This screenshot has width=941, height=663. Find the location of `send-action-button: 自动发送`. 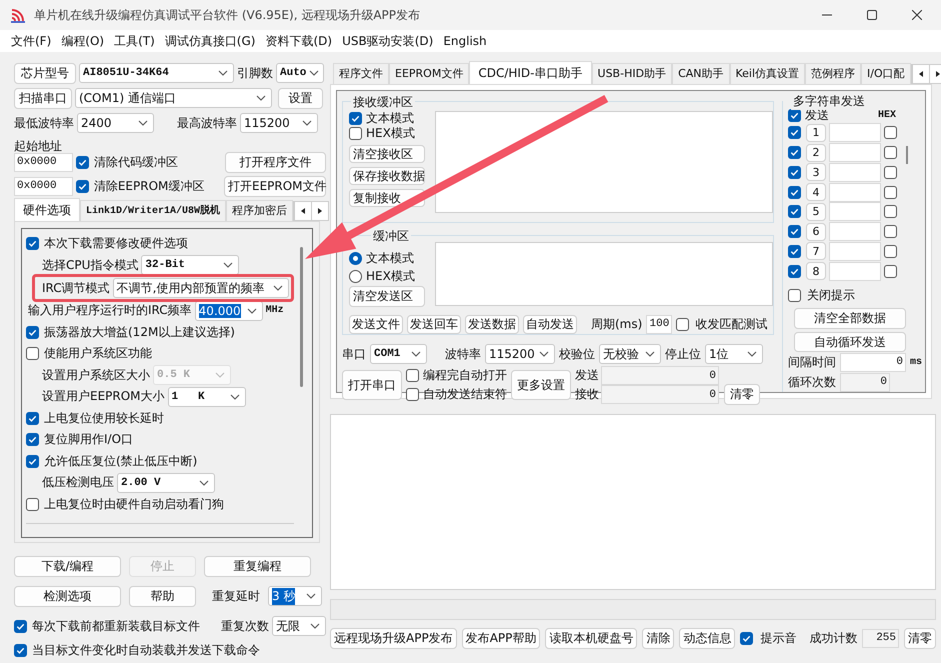

send-action-button: 自动发送 is located at coordinates (550, 324).